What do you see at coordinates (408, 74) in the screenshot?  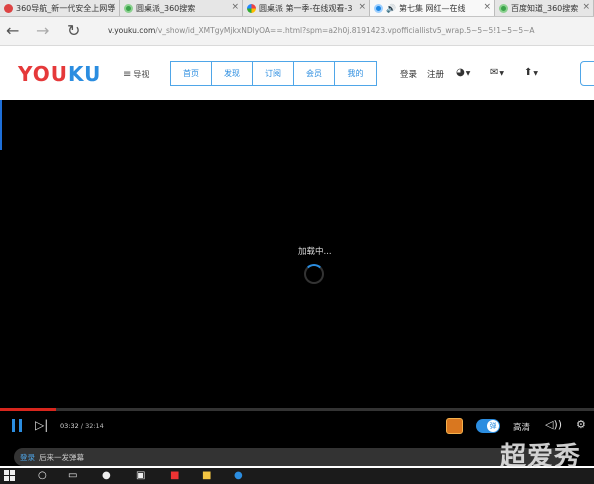 I see `login-link: 登录` at bounding box center [408, 74].